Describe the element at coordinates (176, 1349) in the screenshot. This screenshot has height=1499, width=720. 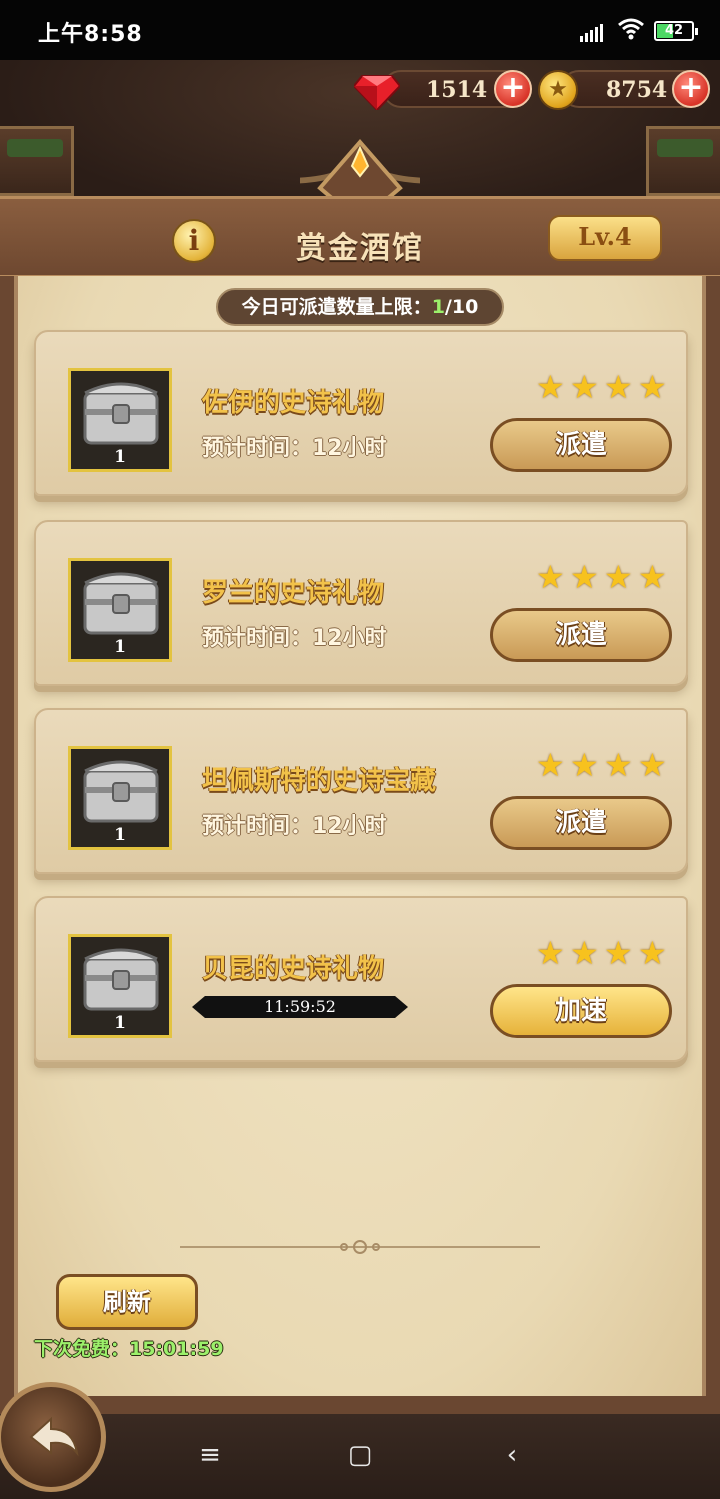
I see `next-free-time: 15:01:59` at that location.